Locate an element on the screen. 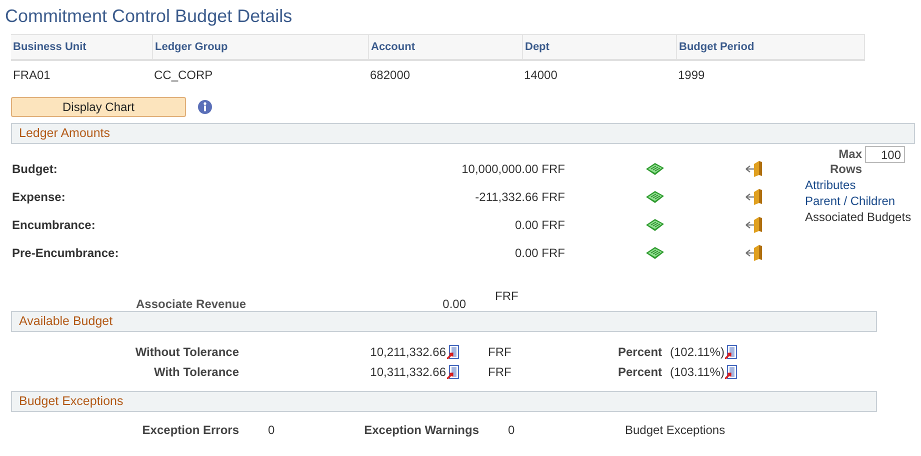  display-chart-button: Display Chart is located at coordinates (98, 107).